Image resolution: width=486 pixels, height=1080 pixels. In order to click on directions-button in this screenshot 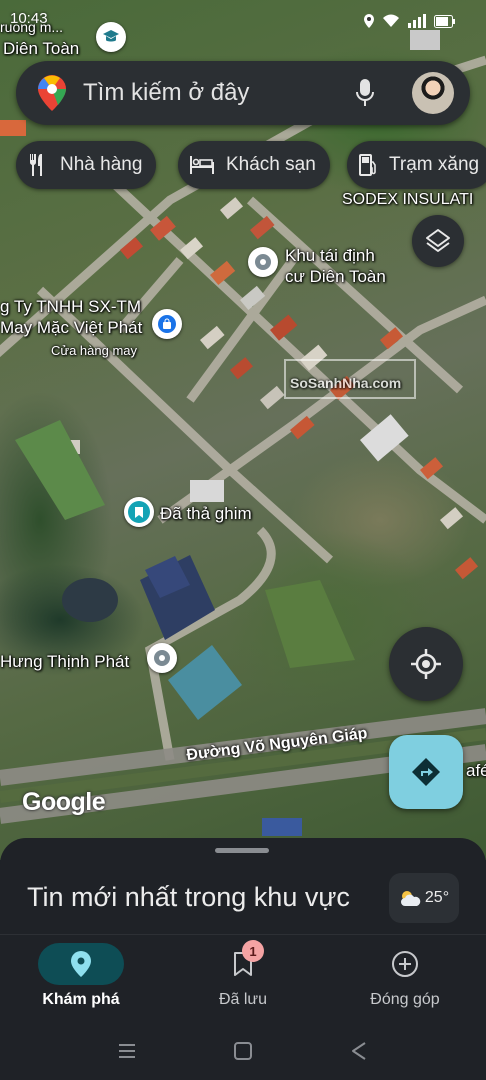, I will do `click(426, 772)`.